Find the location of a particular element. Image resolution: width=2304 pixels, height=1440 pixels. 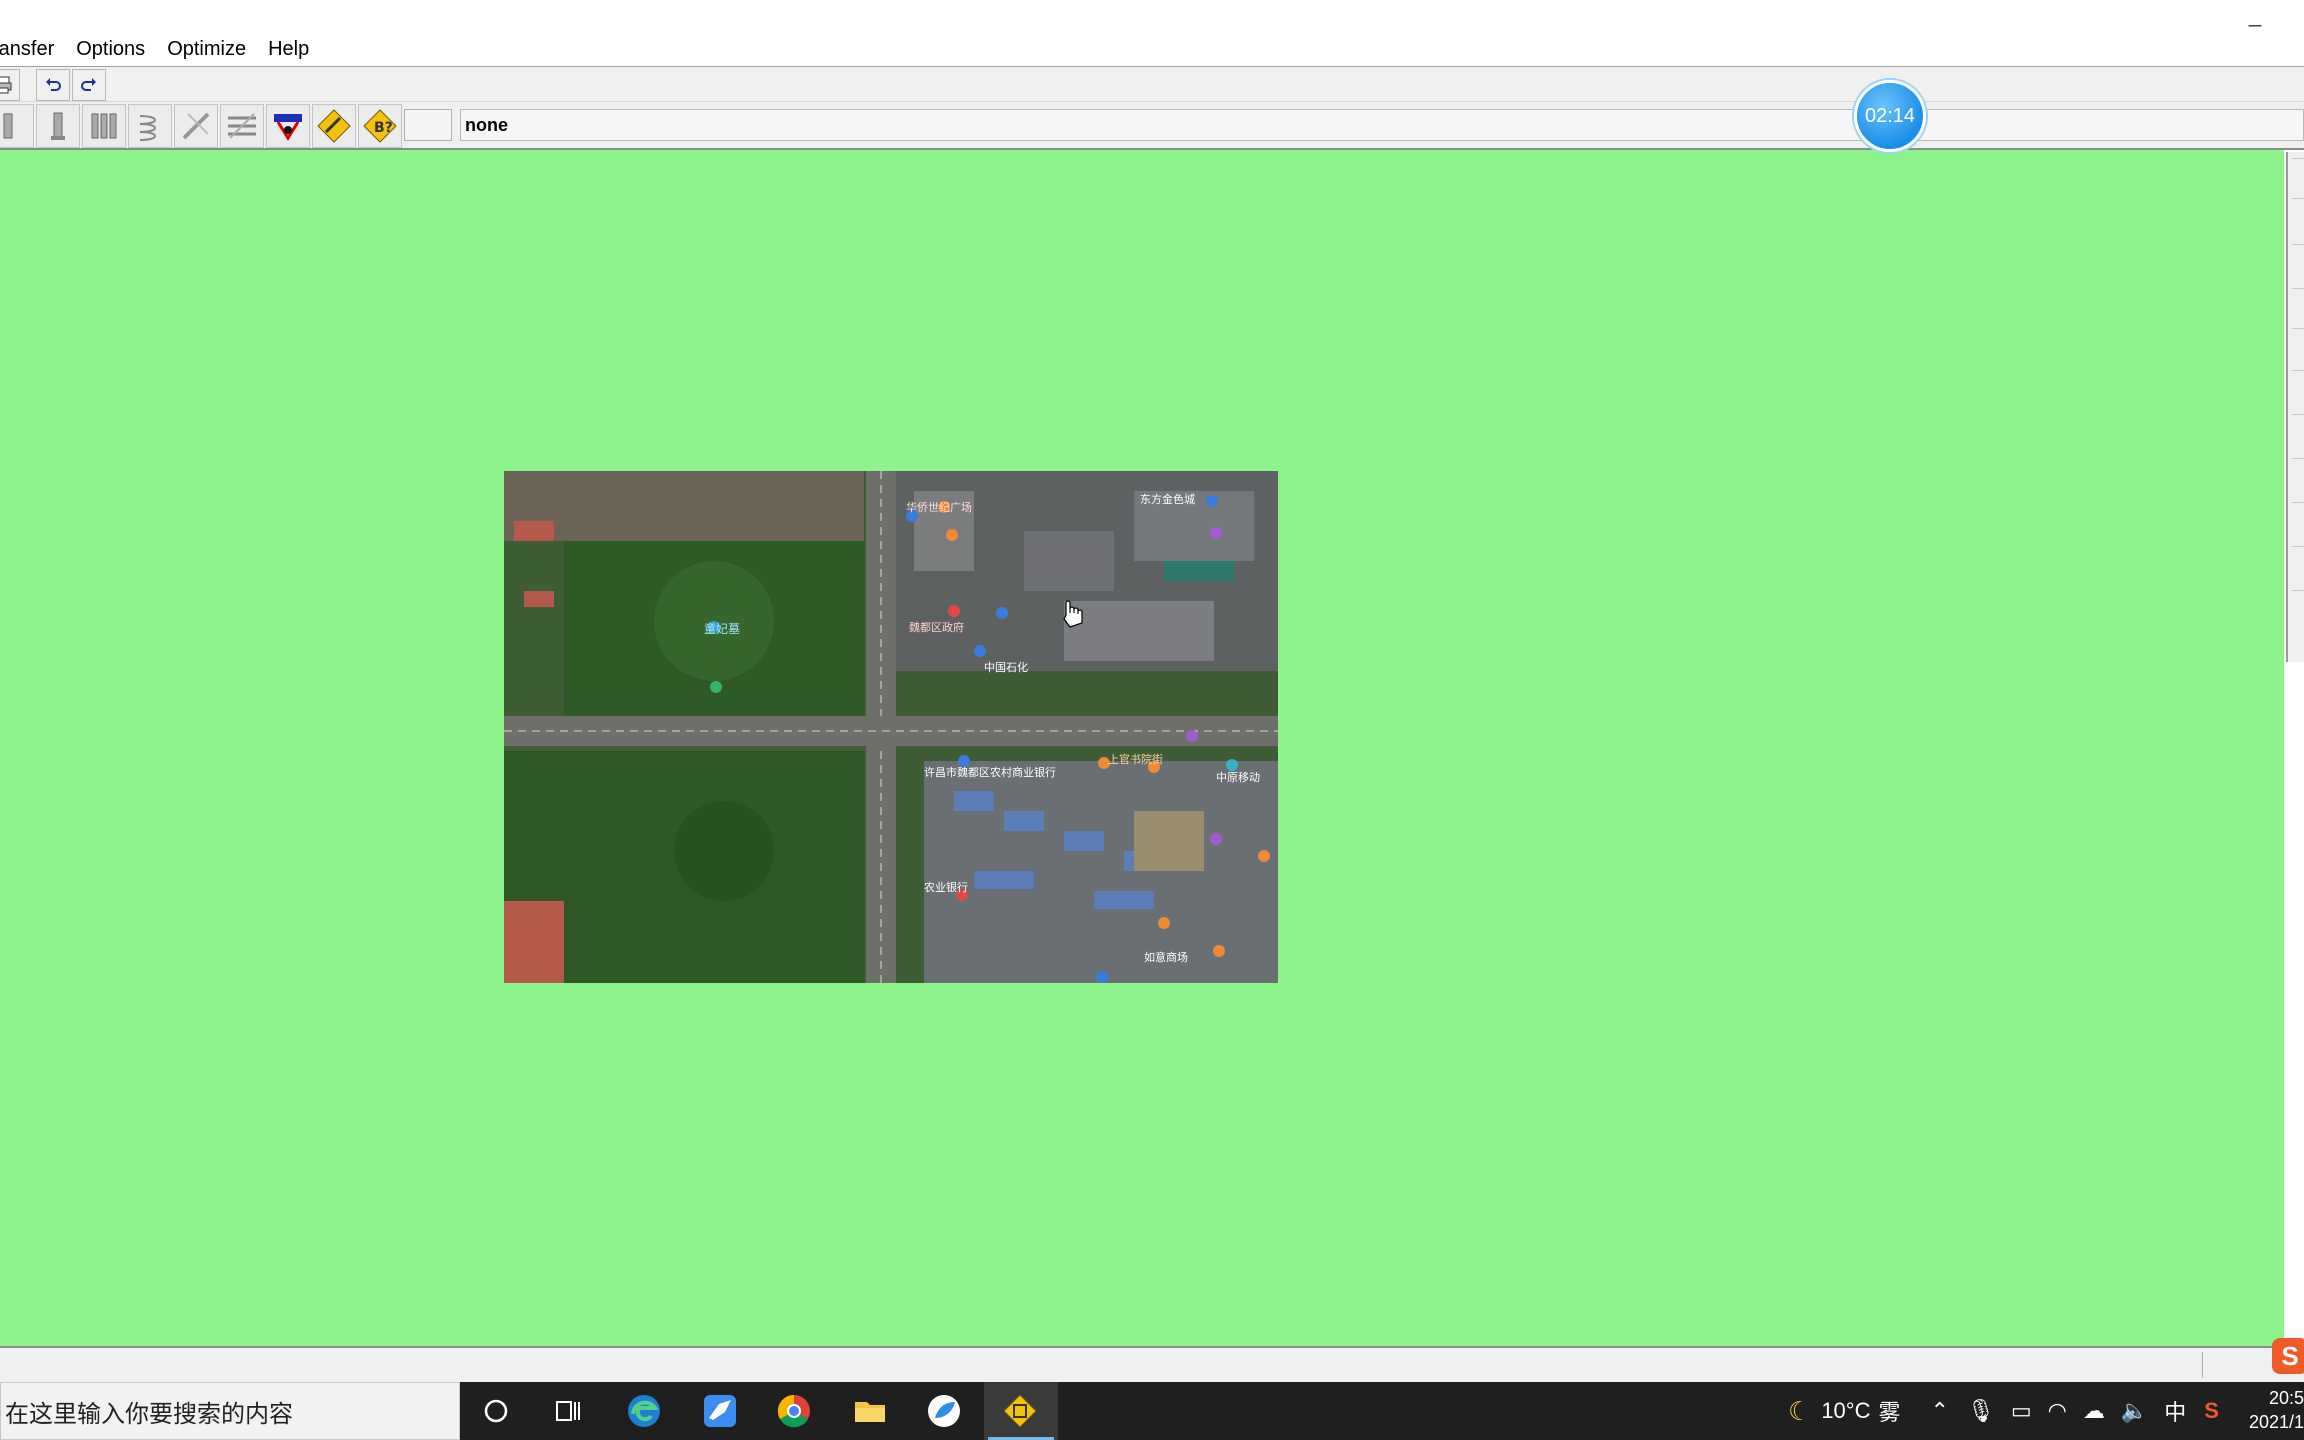

ime-indicator: 中 is located at coordinates (2175, 1411).